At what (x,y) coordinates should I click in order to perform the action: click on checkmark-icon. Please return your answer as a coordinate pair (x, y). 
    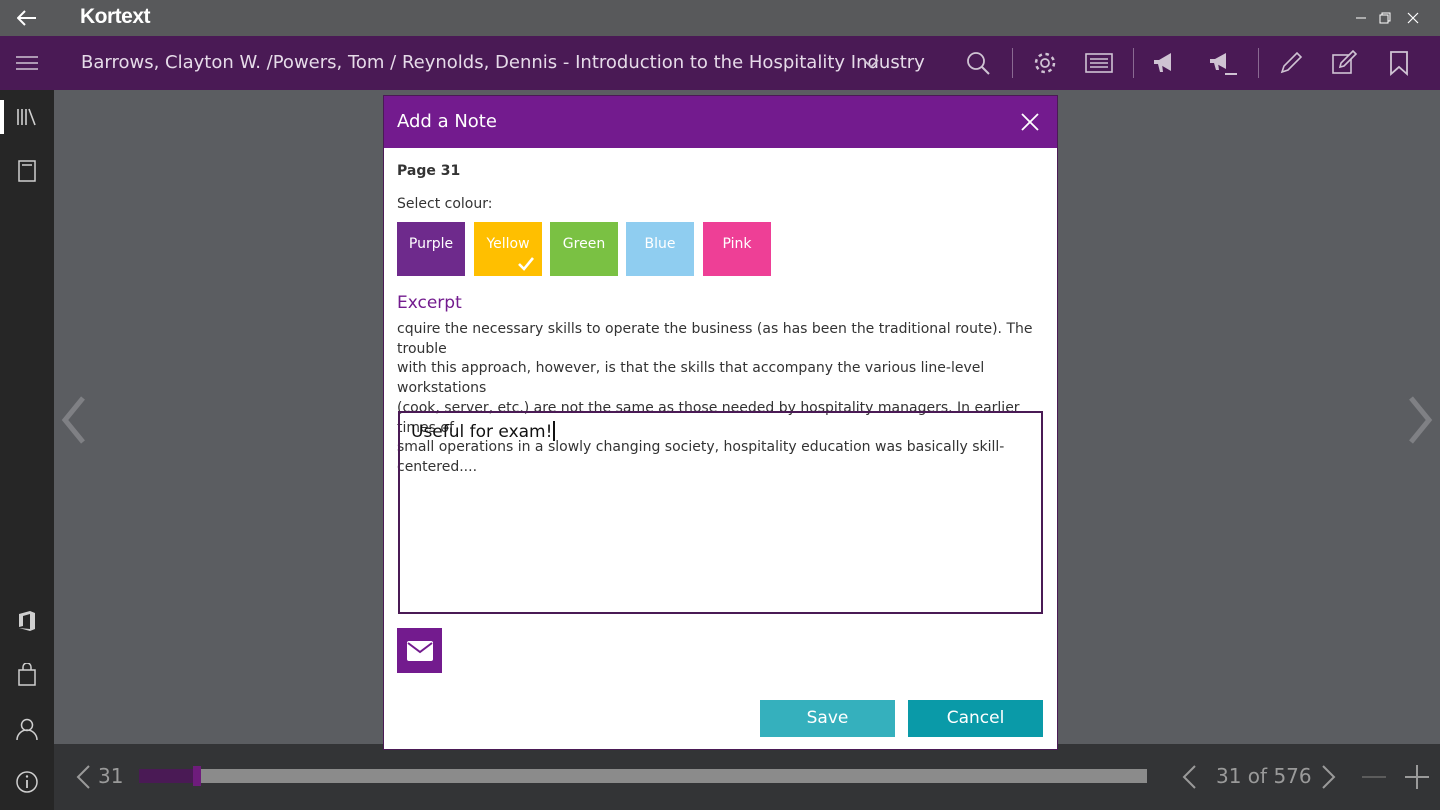
    Looking at the image, I should click on (526, 264).